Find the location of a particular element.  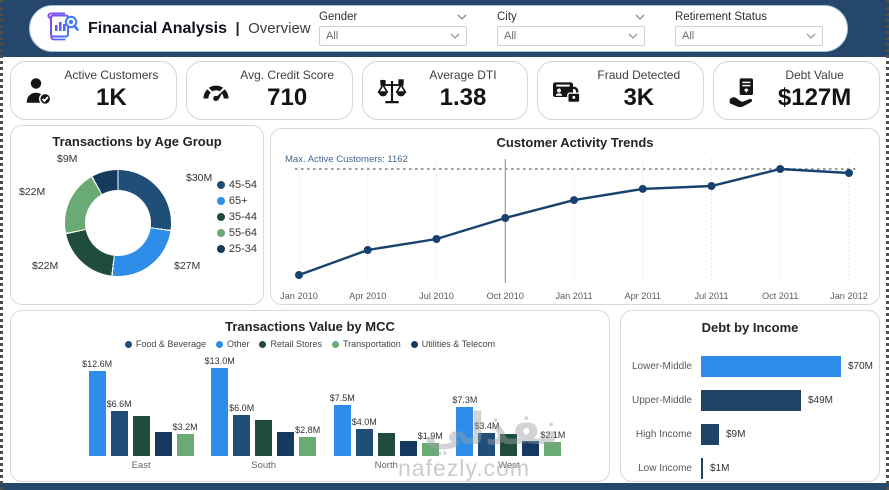

legend-label: 65+ is located at coordinates (238, 201).